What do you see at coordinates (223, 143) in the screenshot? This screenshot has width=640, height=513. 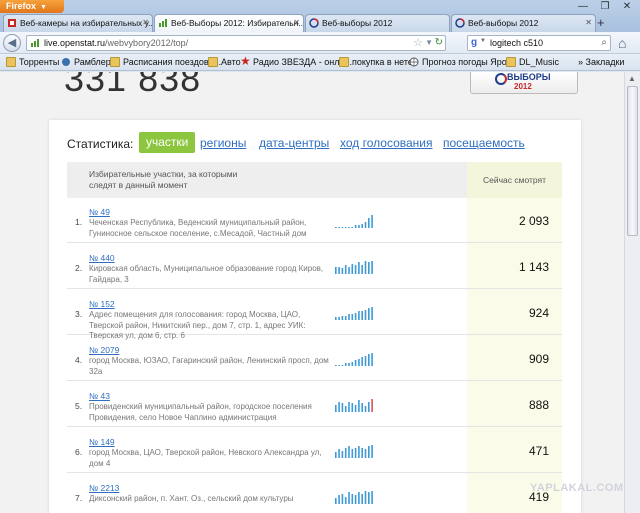 I see `tab-regiony: регионы` at bounding box center [223, 143].